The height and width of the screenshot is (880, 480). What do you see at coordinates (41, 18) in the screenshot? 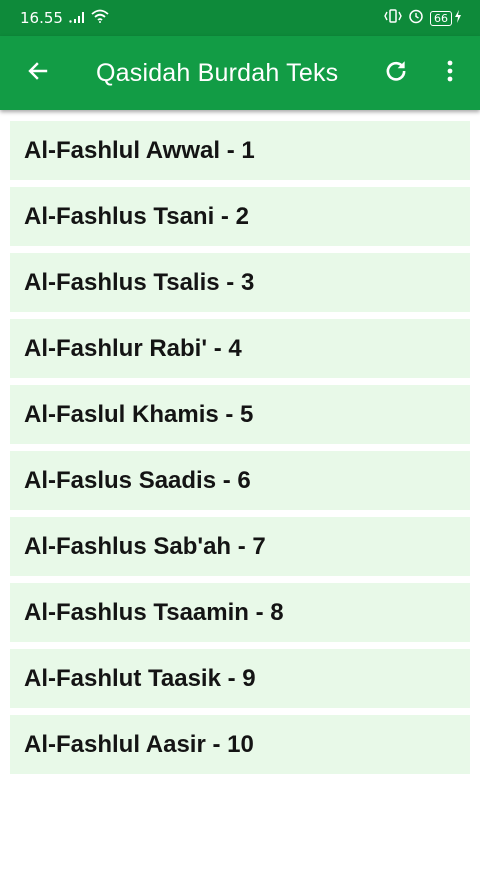
I see `status-time: 16.55` at bounding box center [41, 18].